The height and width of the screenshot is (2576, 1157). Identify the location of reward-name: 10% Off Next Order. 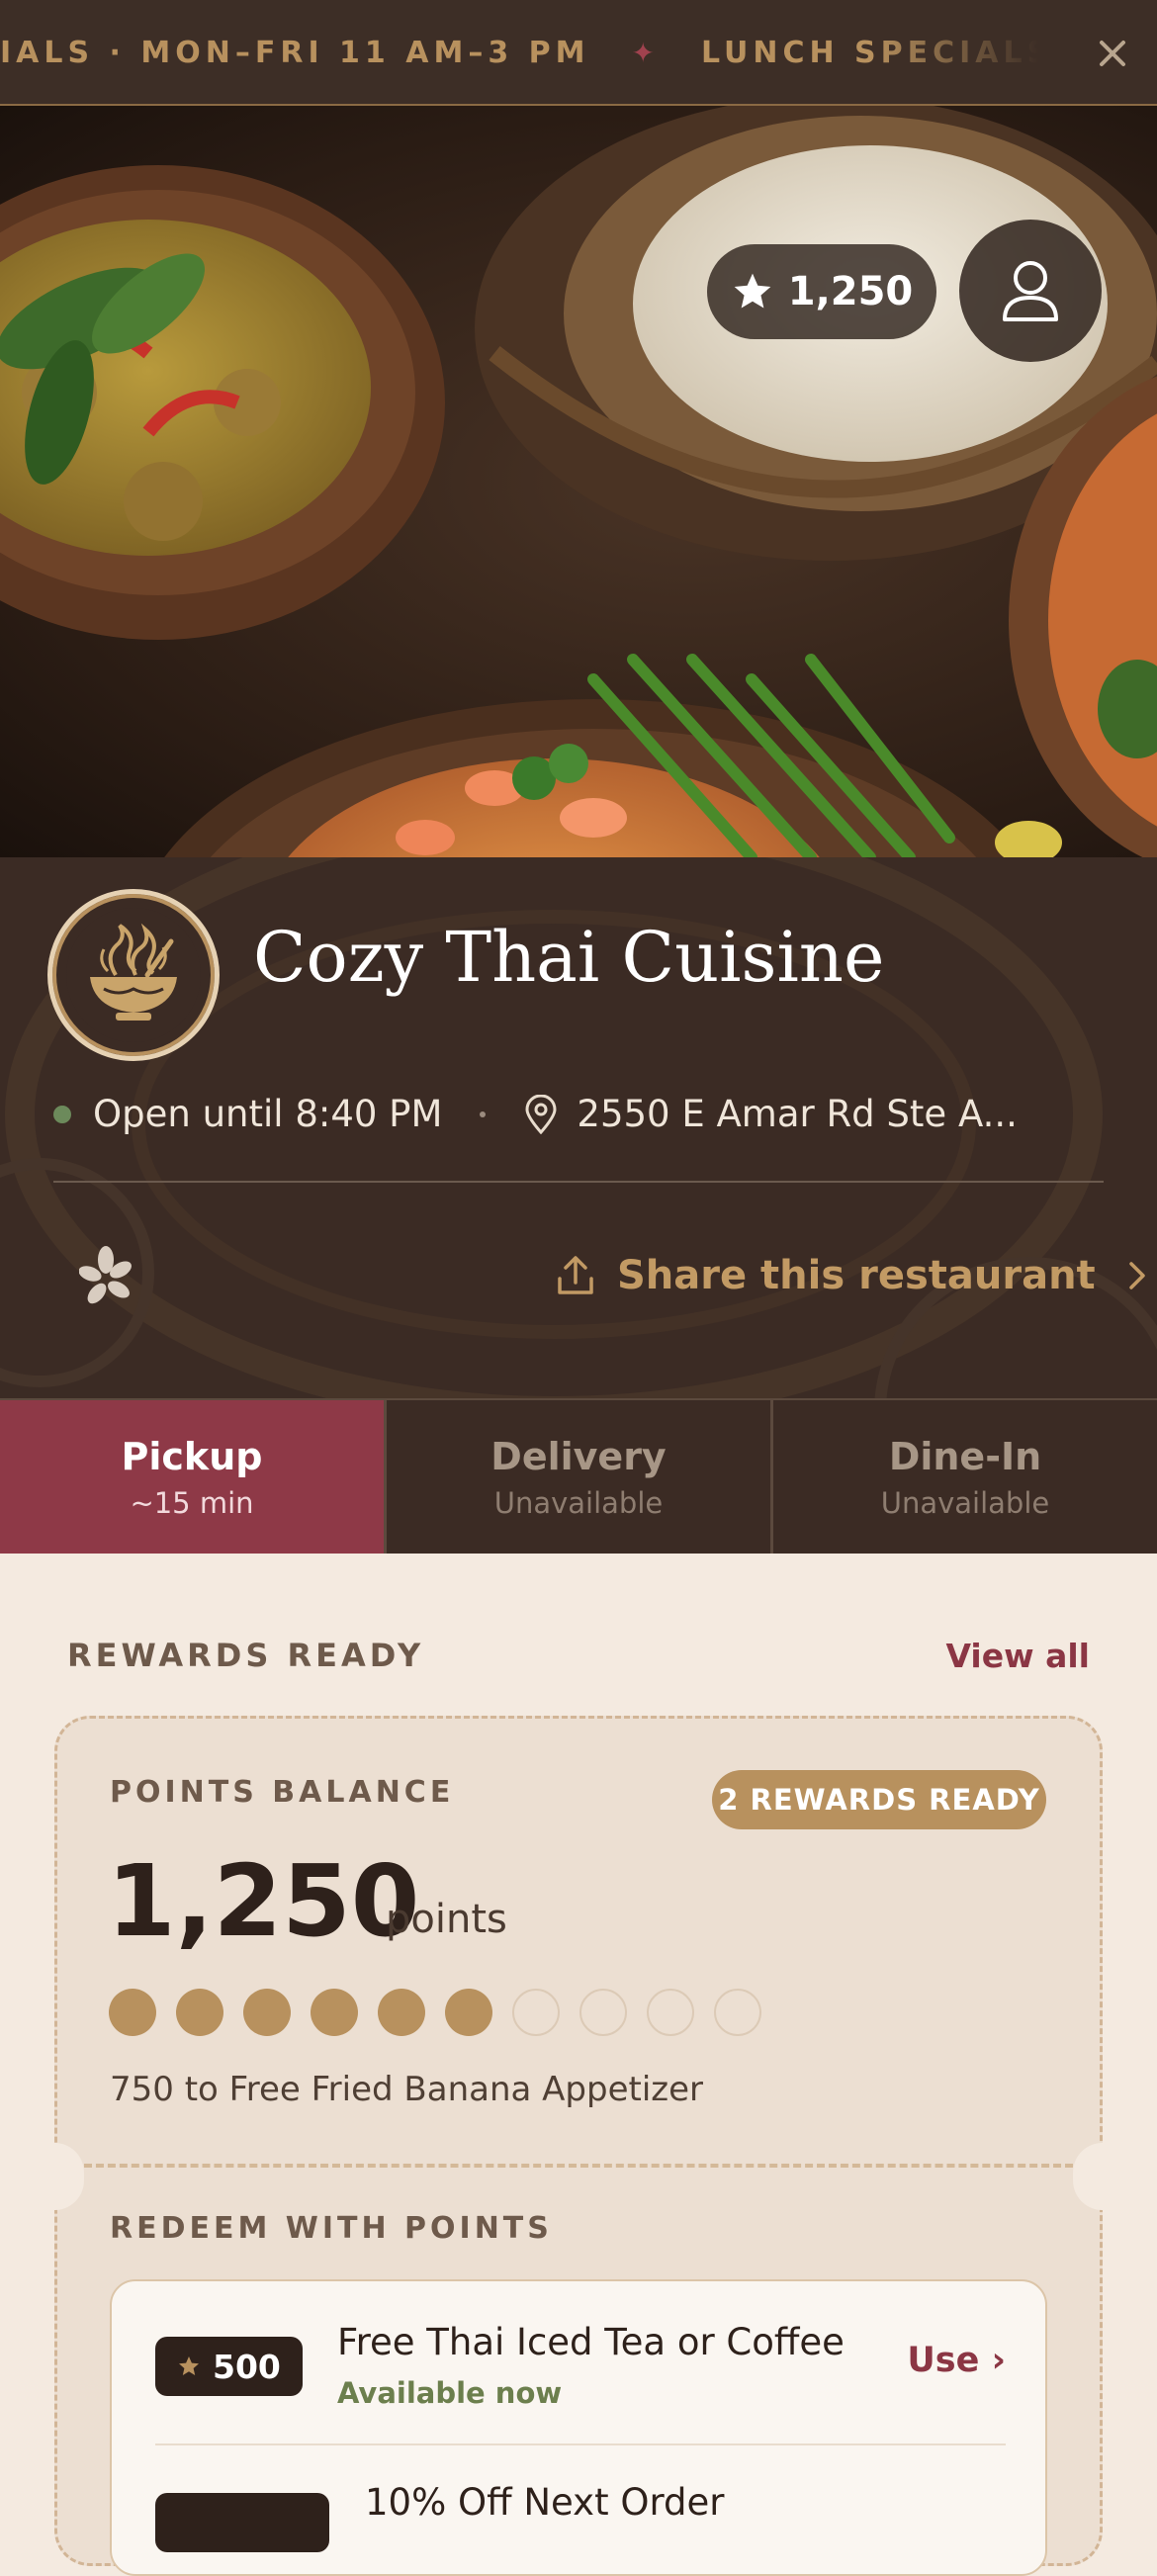
(545, 2502).